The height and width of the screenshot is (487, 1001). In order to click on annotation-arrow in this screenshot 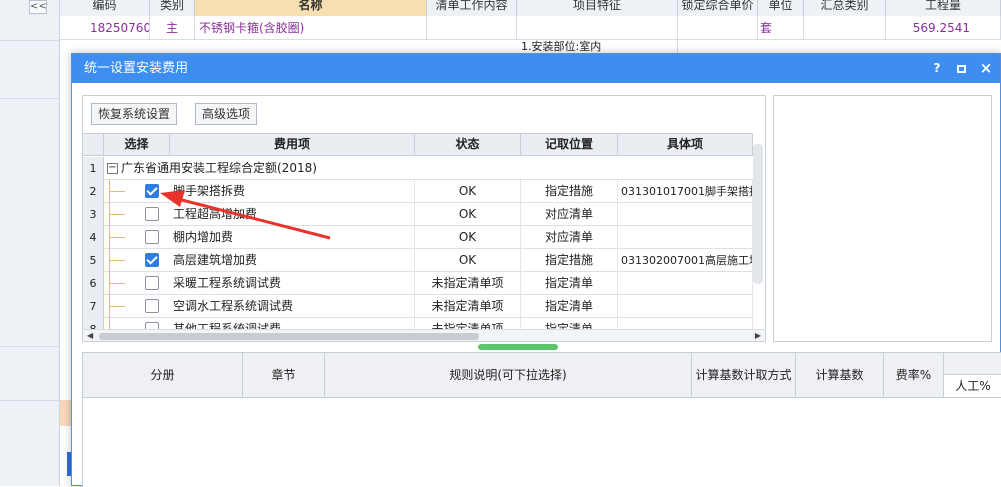, I will do `click(245, 215)`.